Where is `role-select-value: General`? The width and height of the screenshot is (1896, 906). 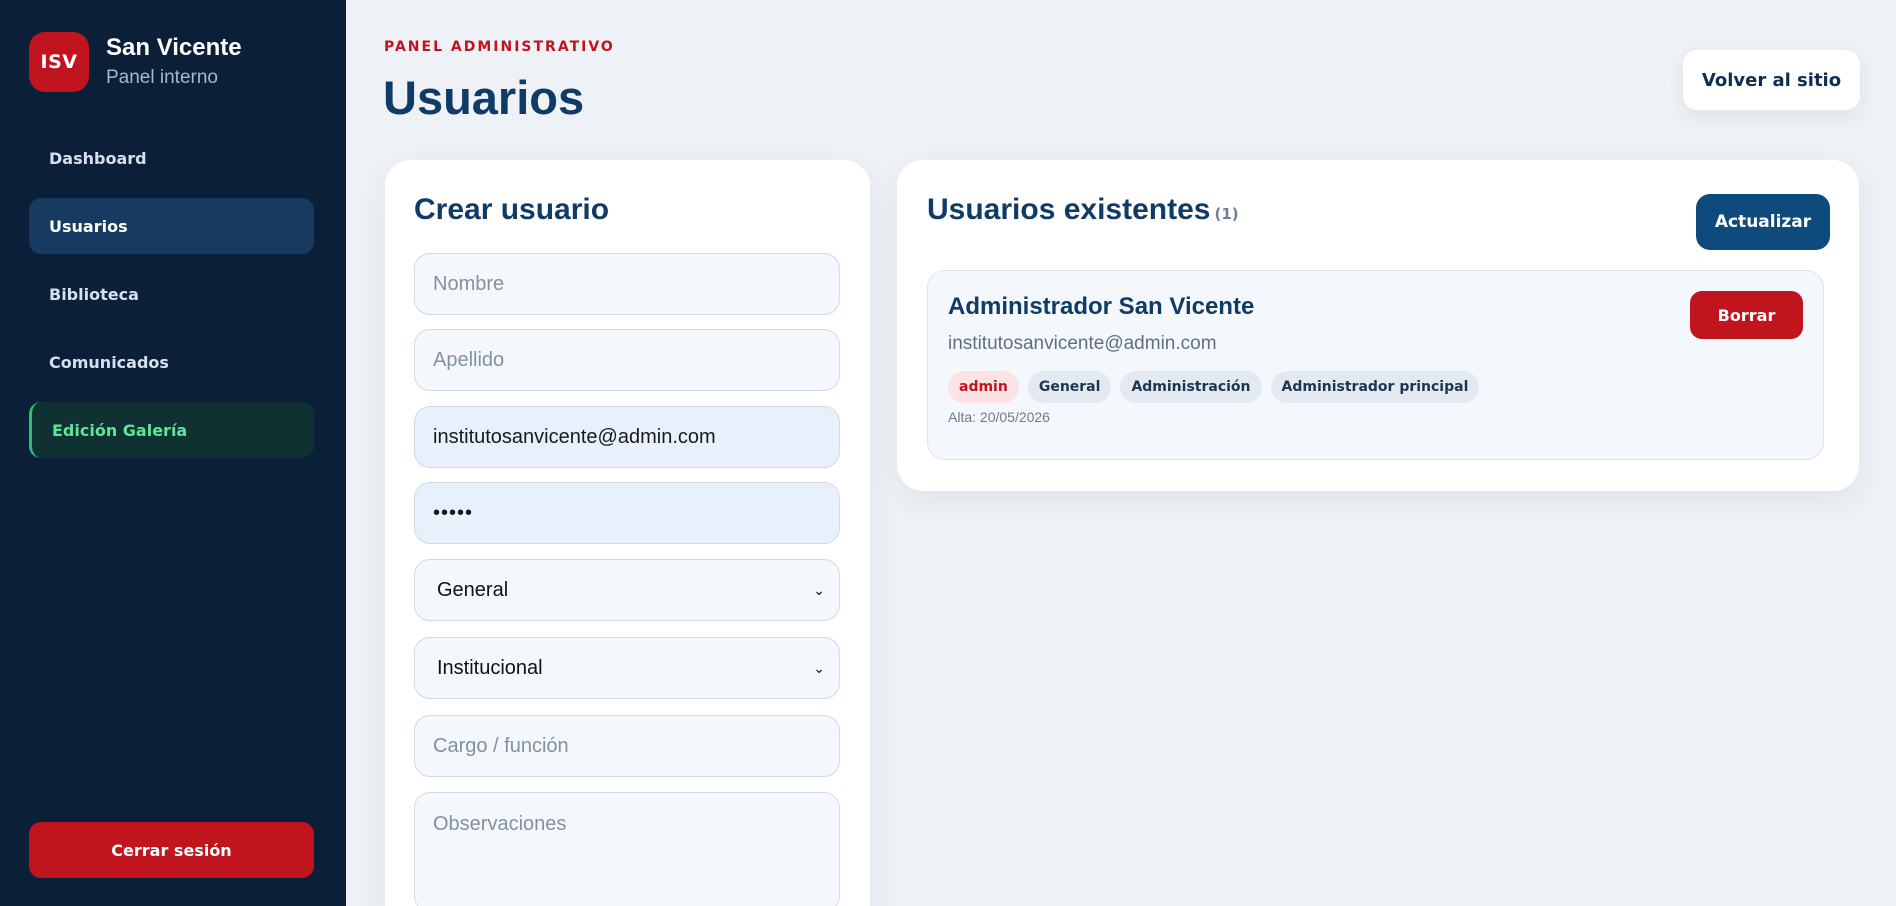
role-select-value: General is located at coordinates (473, 589).